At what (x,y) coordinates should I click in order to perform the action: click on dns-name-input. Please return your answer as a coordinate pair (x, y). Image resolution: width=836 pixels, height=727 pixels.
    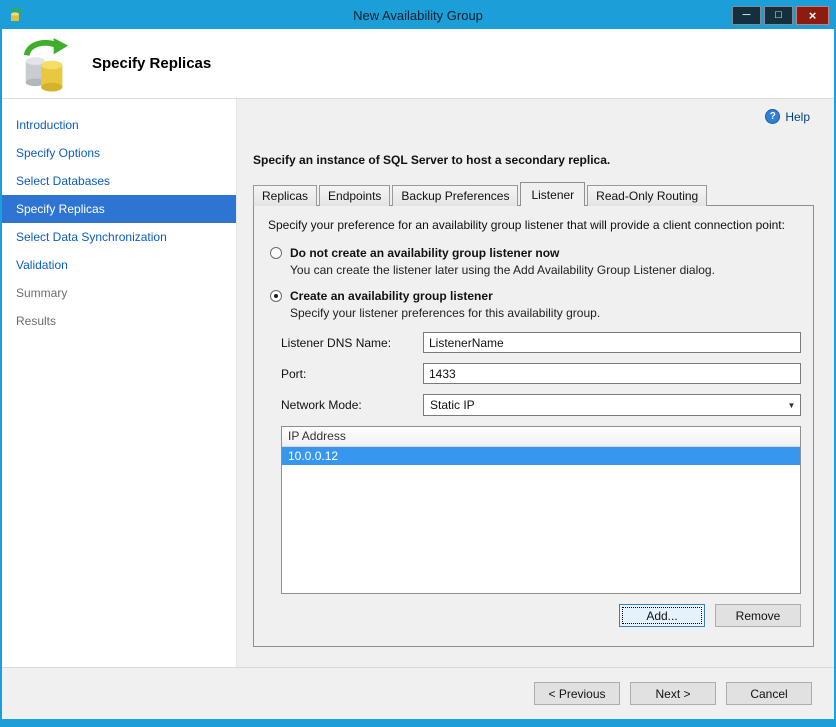
    Looking at the image, I should click on (612, 342).